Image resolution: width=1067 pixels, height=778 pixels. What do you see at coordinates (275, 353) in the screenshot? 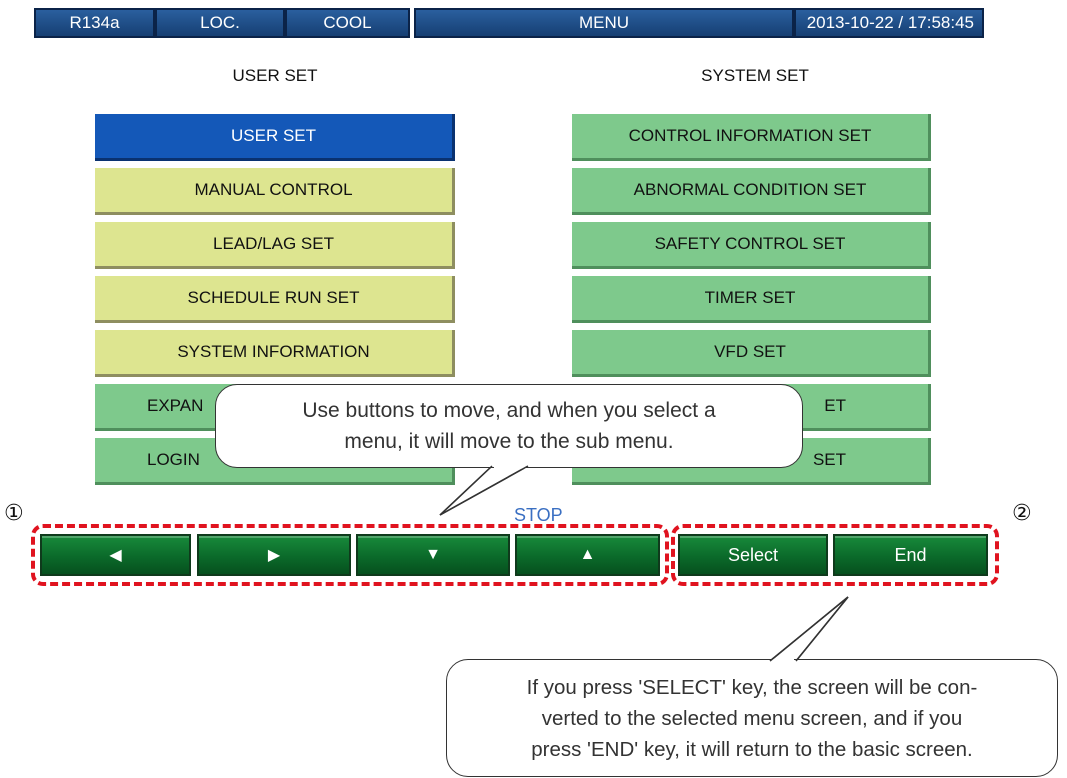
I see `menu-system-information: SYSTEM INFORMATION` at bounding box center [275, 353].